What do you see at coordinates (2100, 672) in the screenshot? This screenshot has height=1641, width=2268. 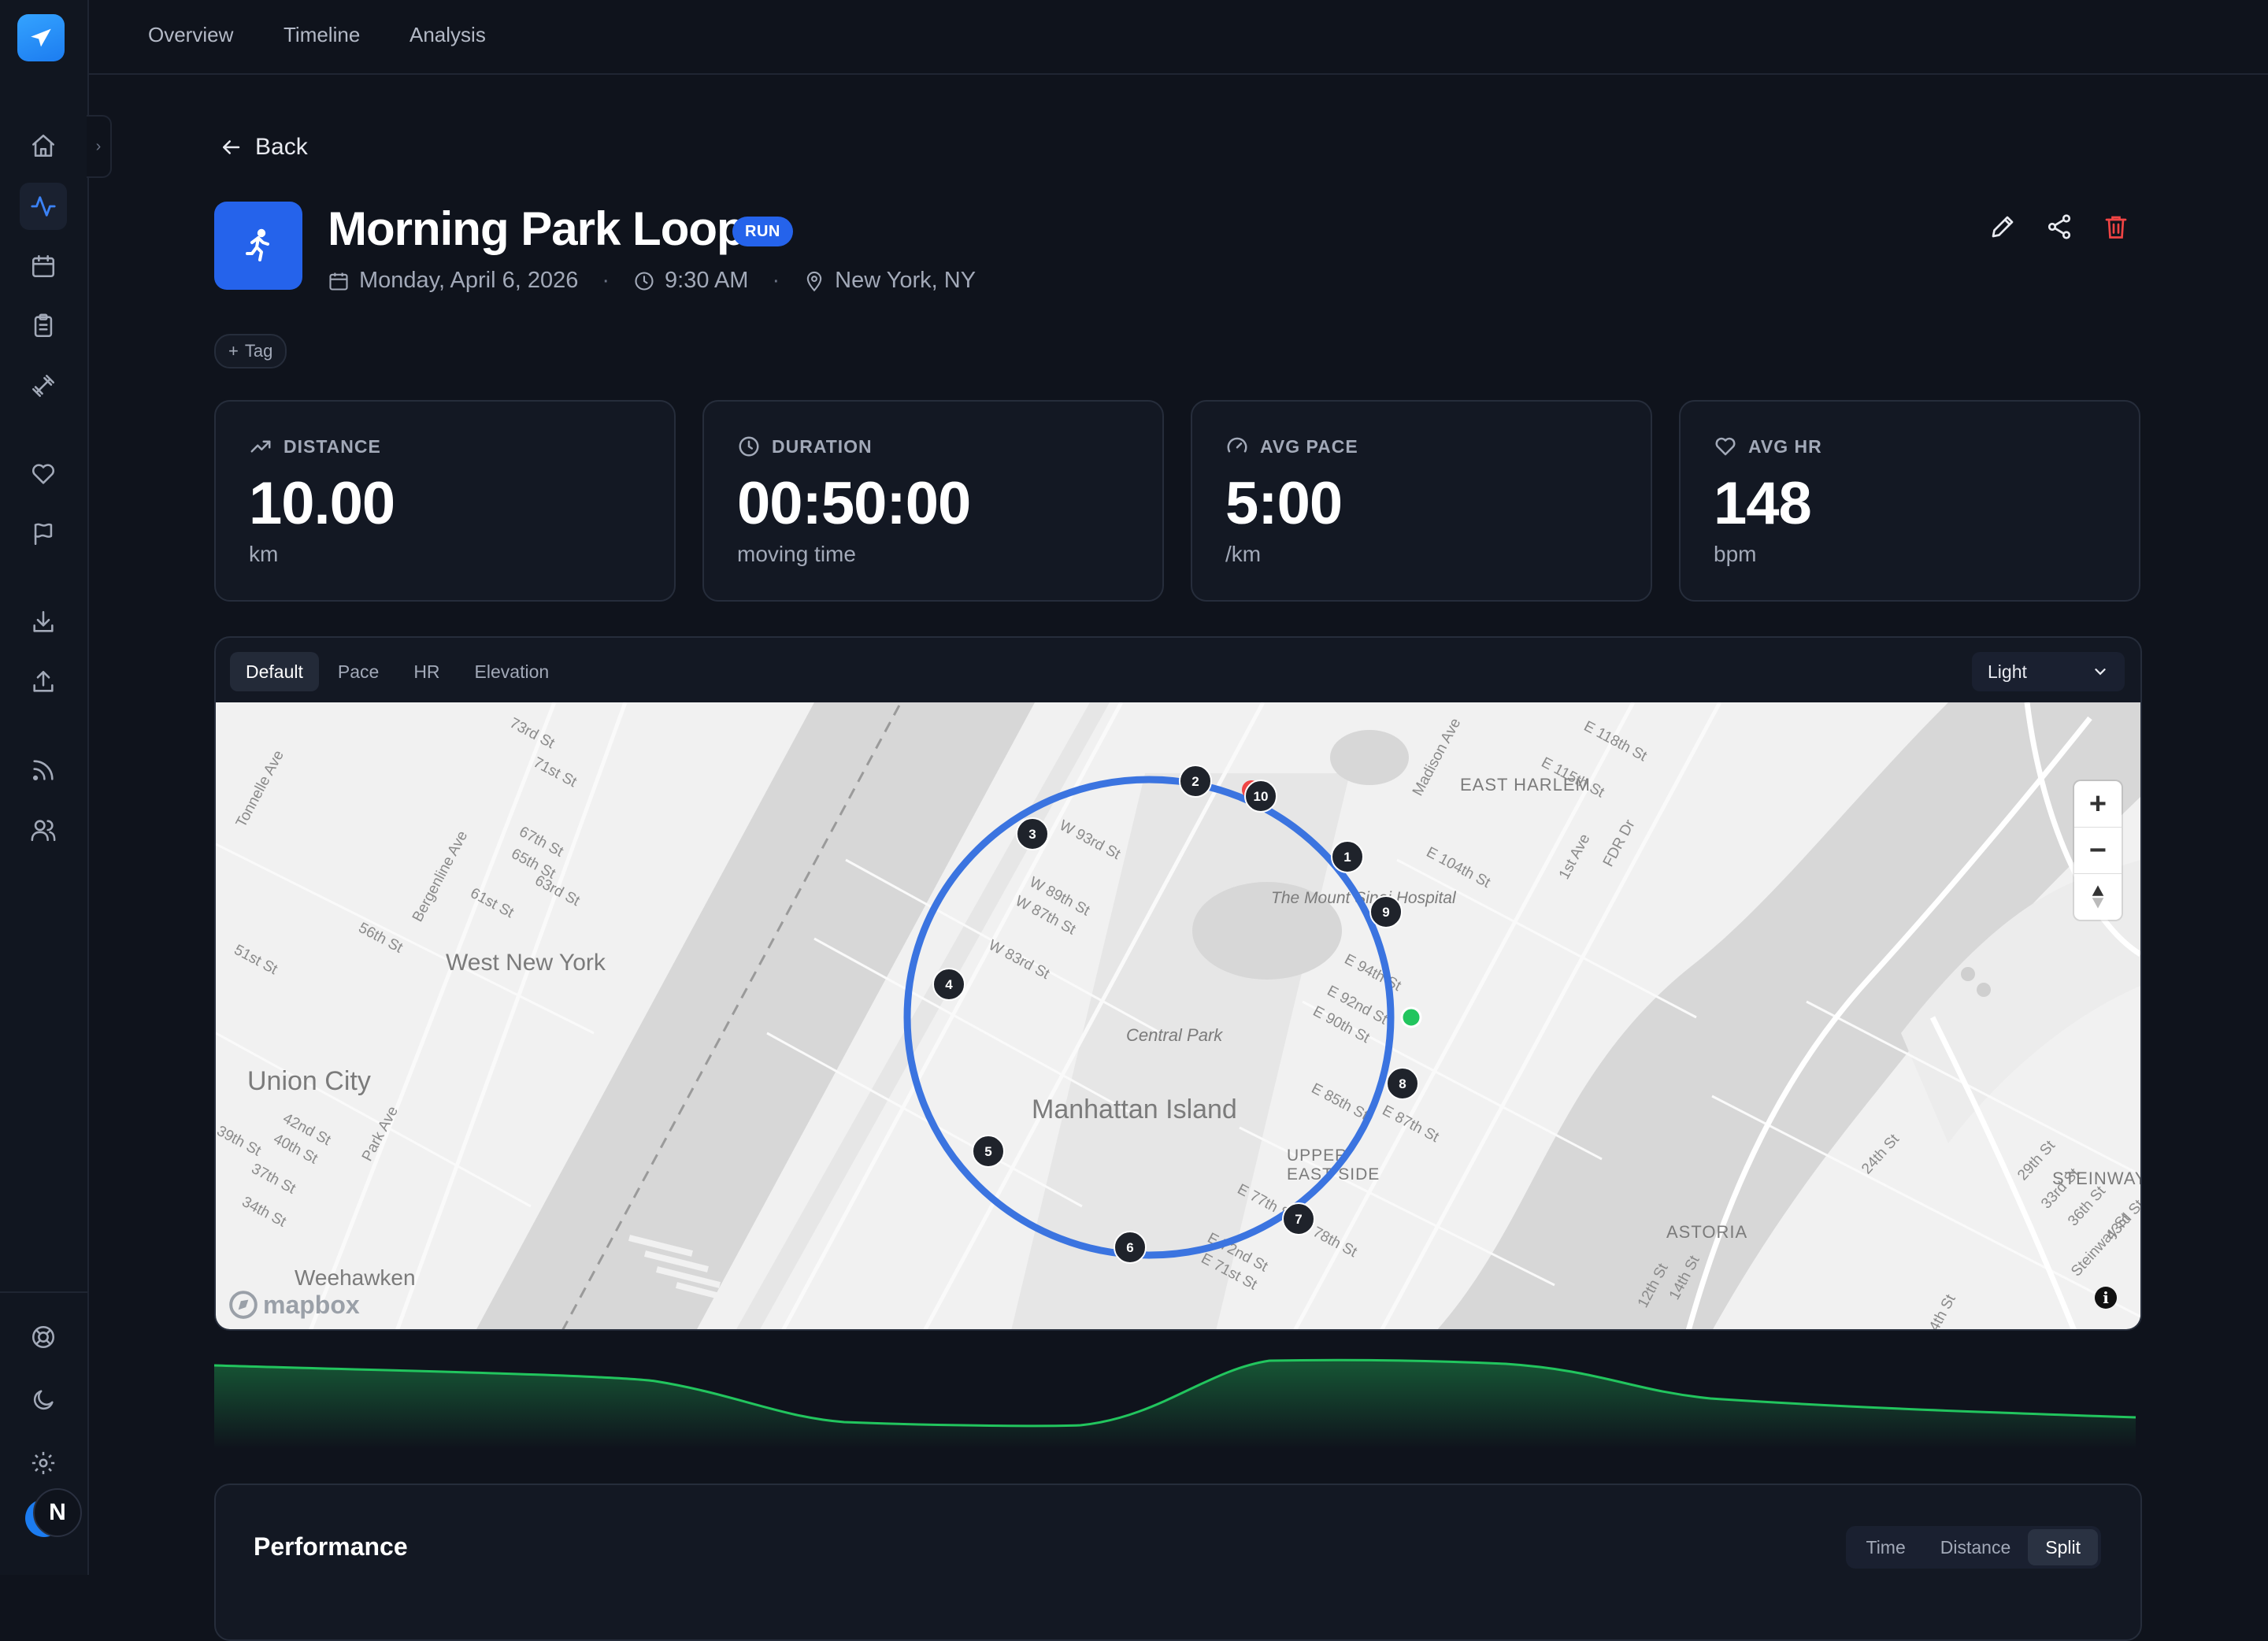 I see `chevron-down-icon` at bounding box center [2100, 672].